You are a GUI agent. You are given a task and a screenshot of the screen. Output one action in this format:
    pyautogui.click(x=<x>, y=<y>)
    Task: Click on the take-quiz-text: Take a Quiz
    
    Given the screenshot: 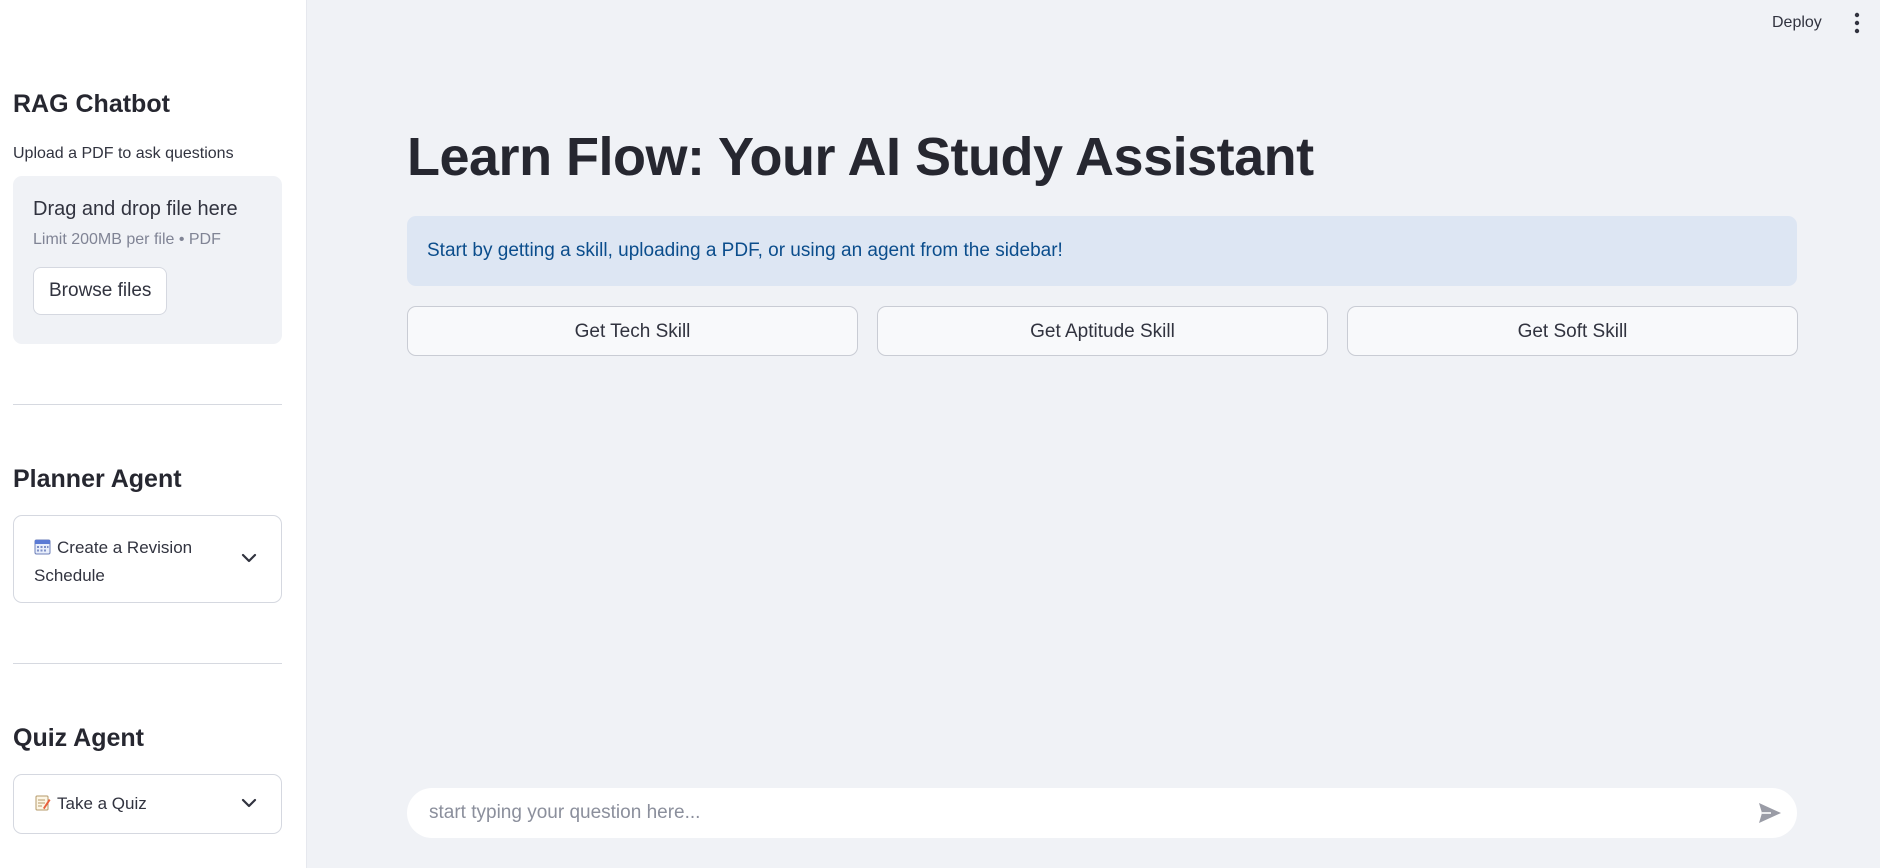 What is the action you would take?
    pyautogui.click(x=102, y=803)
    